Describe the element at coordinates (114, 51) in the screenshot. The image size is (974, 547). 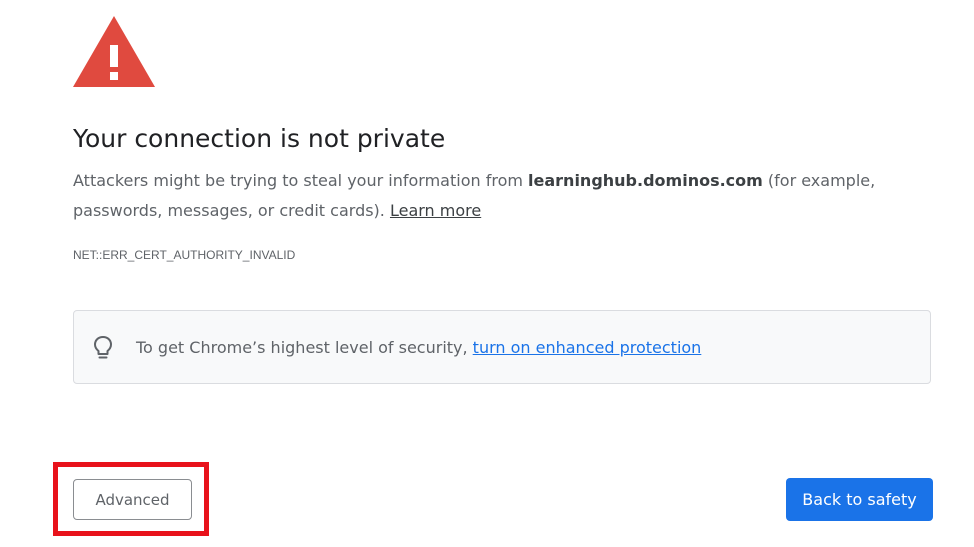
I see `warning-triangle-icon` at that location.